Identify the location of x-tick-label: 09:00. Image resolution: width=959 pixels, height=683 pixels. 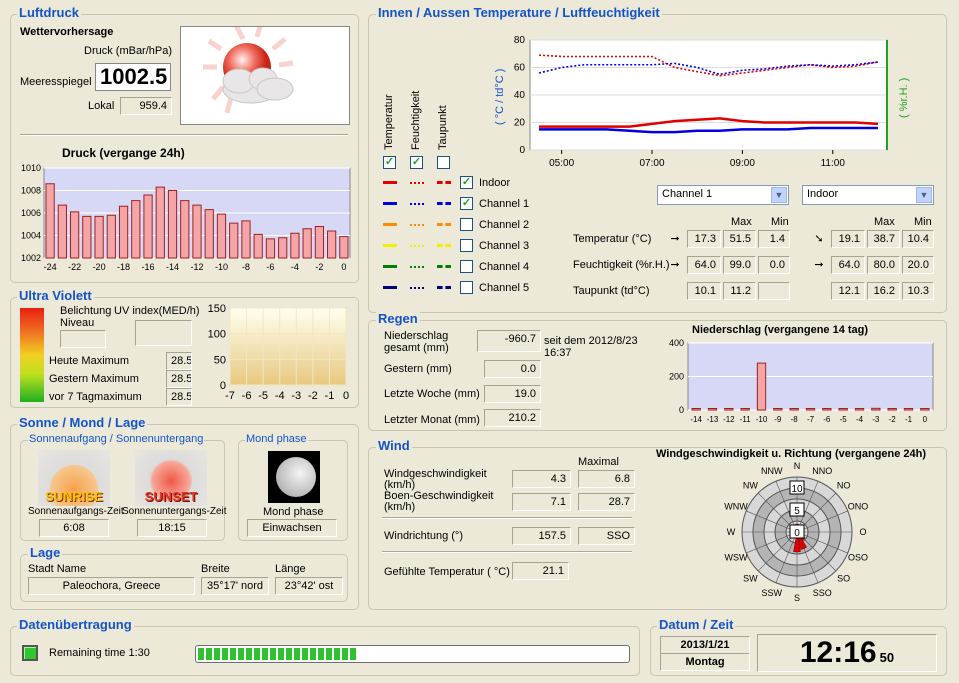
(742, 163).